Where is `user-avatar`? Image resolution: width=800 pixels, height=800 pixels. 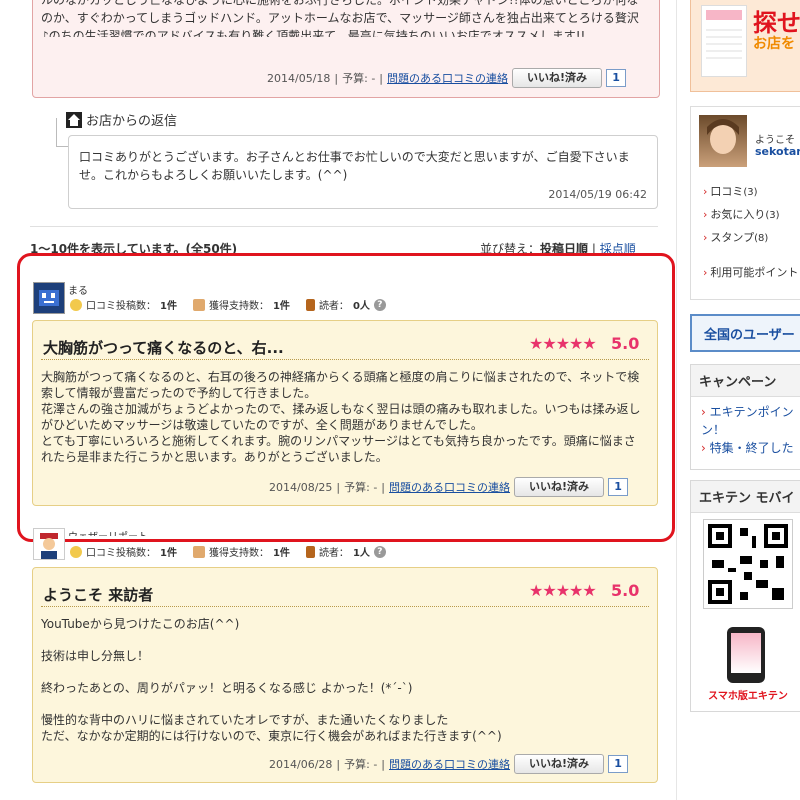
user-avatar is located at coordinates (723, 141).